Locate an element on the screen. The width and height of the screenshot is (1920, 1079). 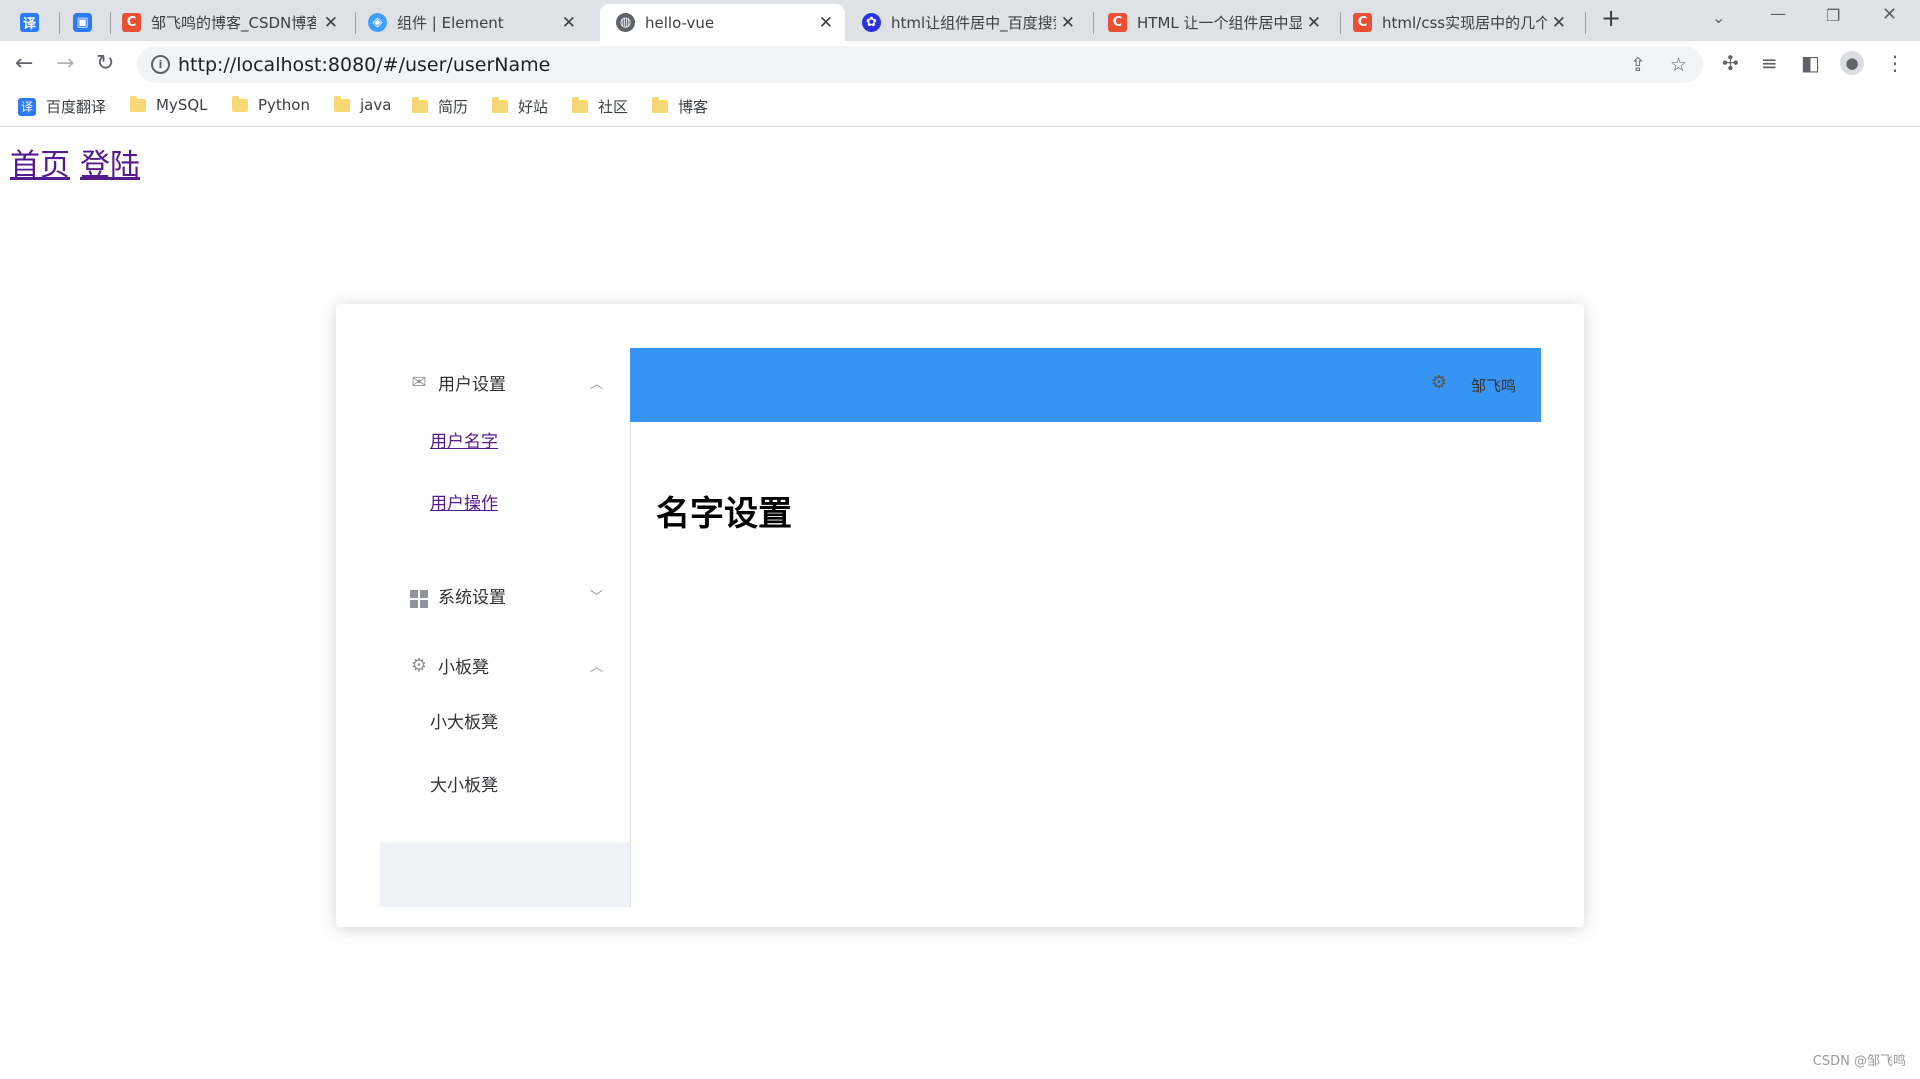
tab-css-center: C html/css实现居中的几个 ✕ is located at coordinates (1465, 22).